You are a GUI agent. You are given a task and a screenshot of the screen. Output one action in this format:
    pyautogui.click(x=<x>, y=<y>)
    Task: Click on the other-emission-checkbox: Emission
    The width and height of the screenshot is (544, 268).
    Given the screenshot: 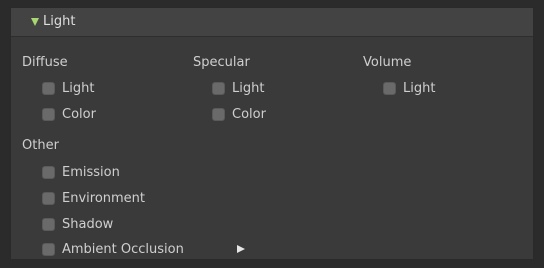 What is the action you would take?
    pyautogui.click(x=81, y=172)
    